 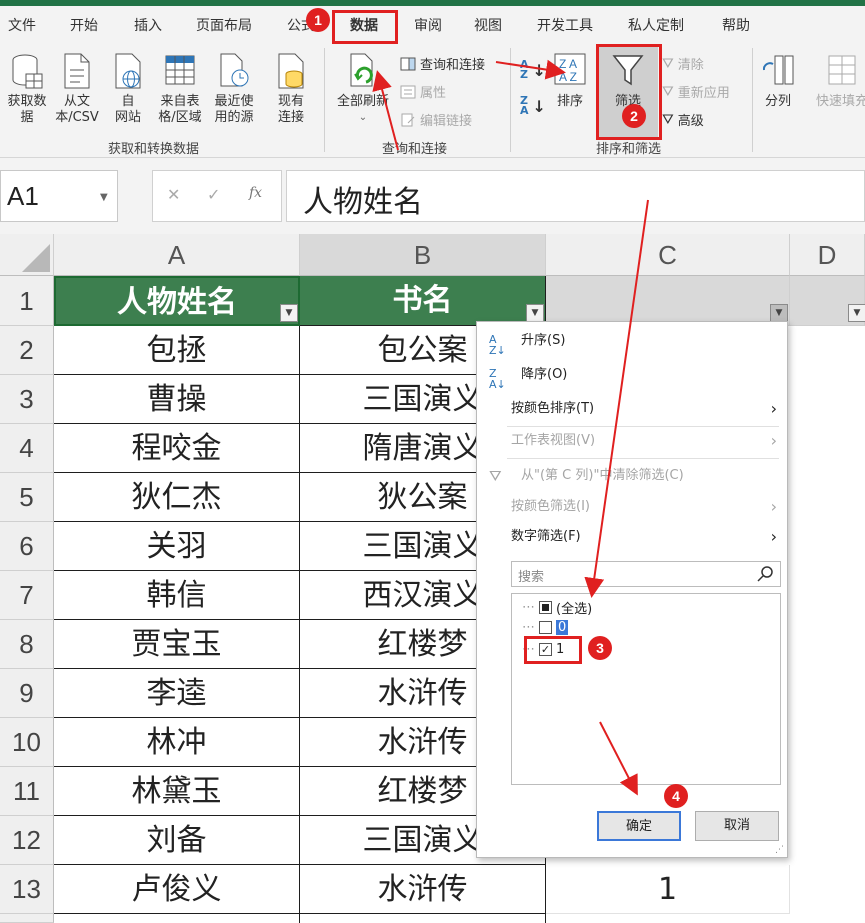 What do you see at coordinates (291, 89) in the screenshot?
I see `existing-connections-button: 现有 连接` at bounding box center [291, 89].